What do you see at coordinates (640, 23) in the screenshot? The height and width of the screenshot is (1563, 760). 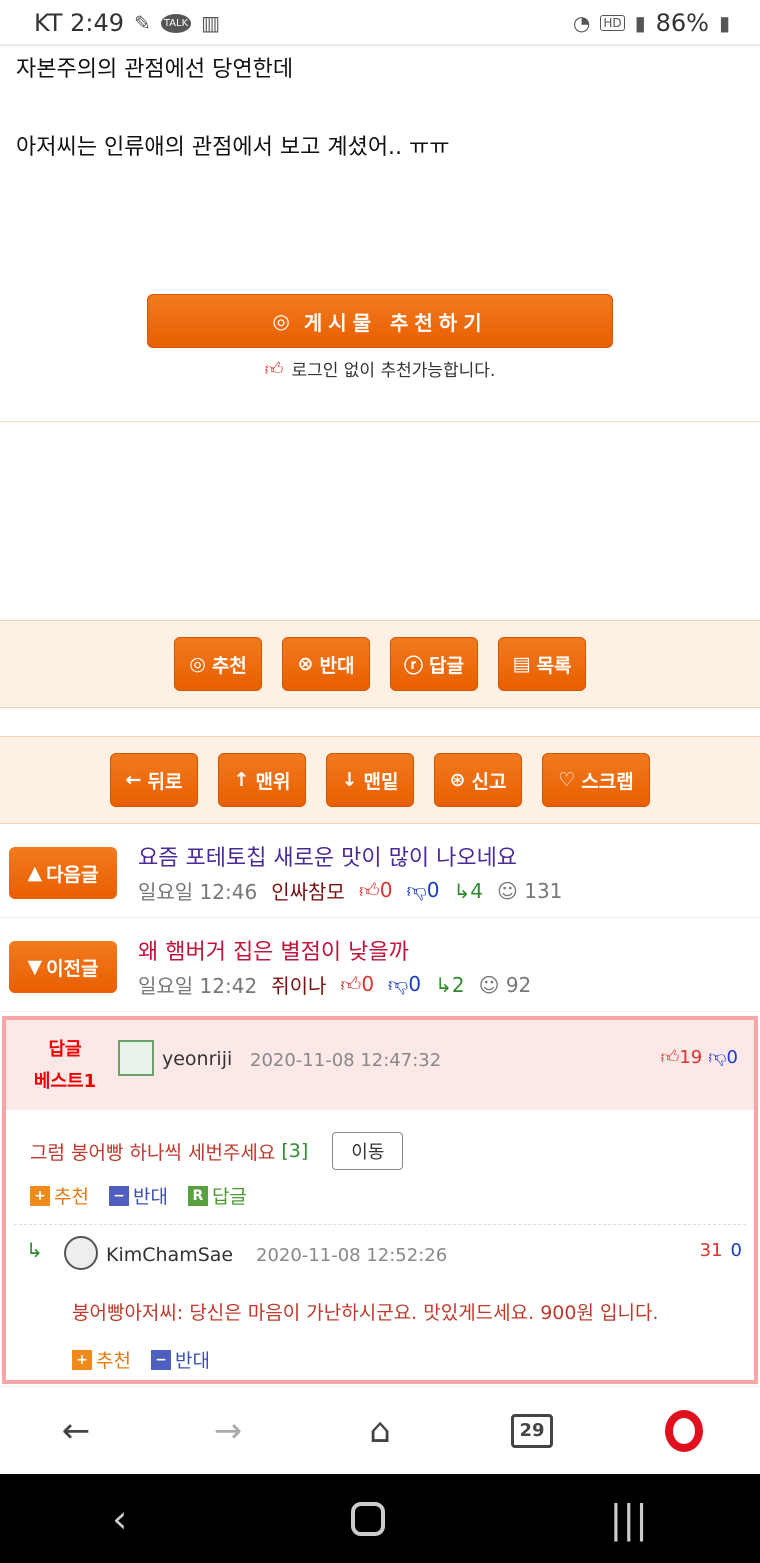 I see `signal-icon: ▮` at bounding box center [640, 23].